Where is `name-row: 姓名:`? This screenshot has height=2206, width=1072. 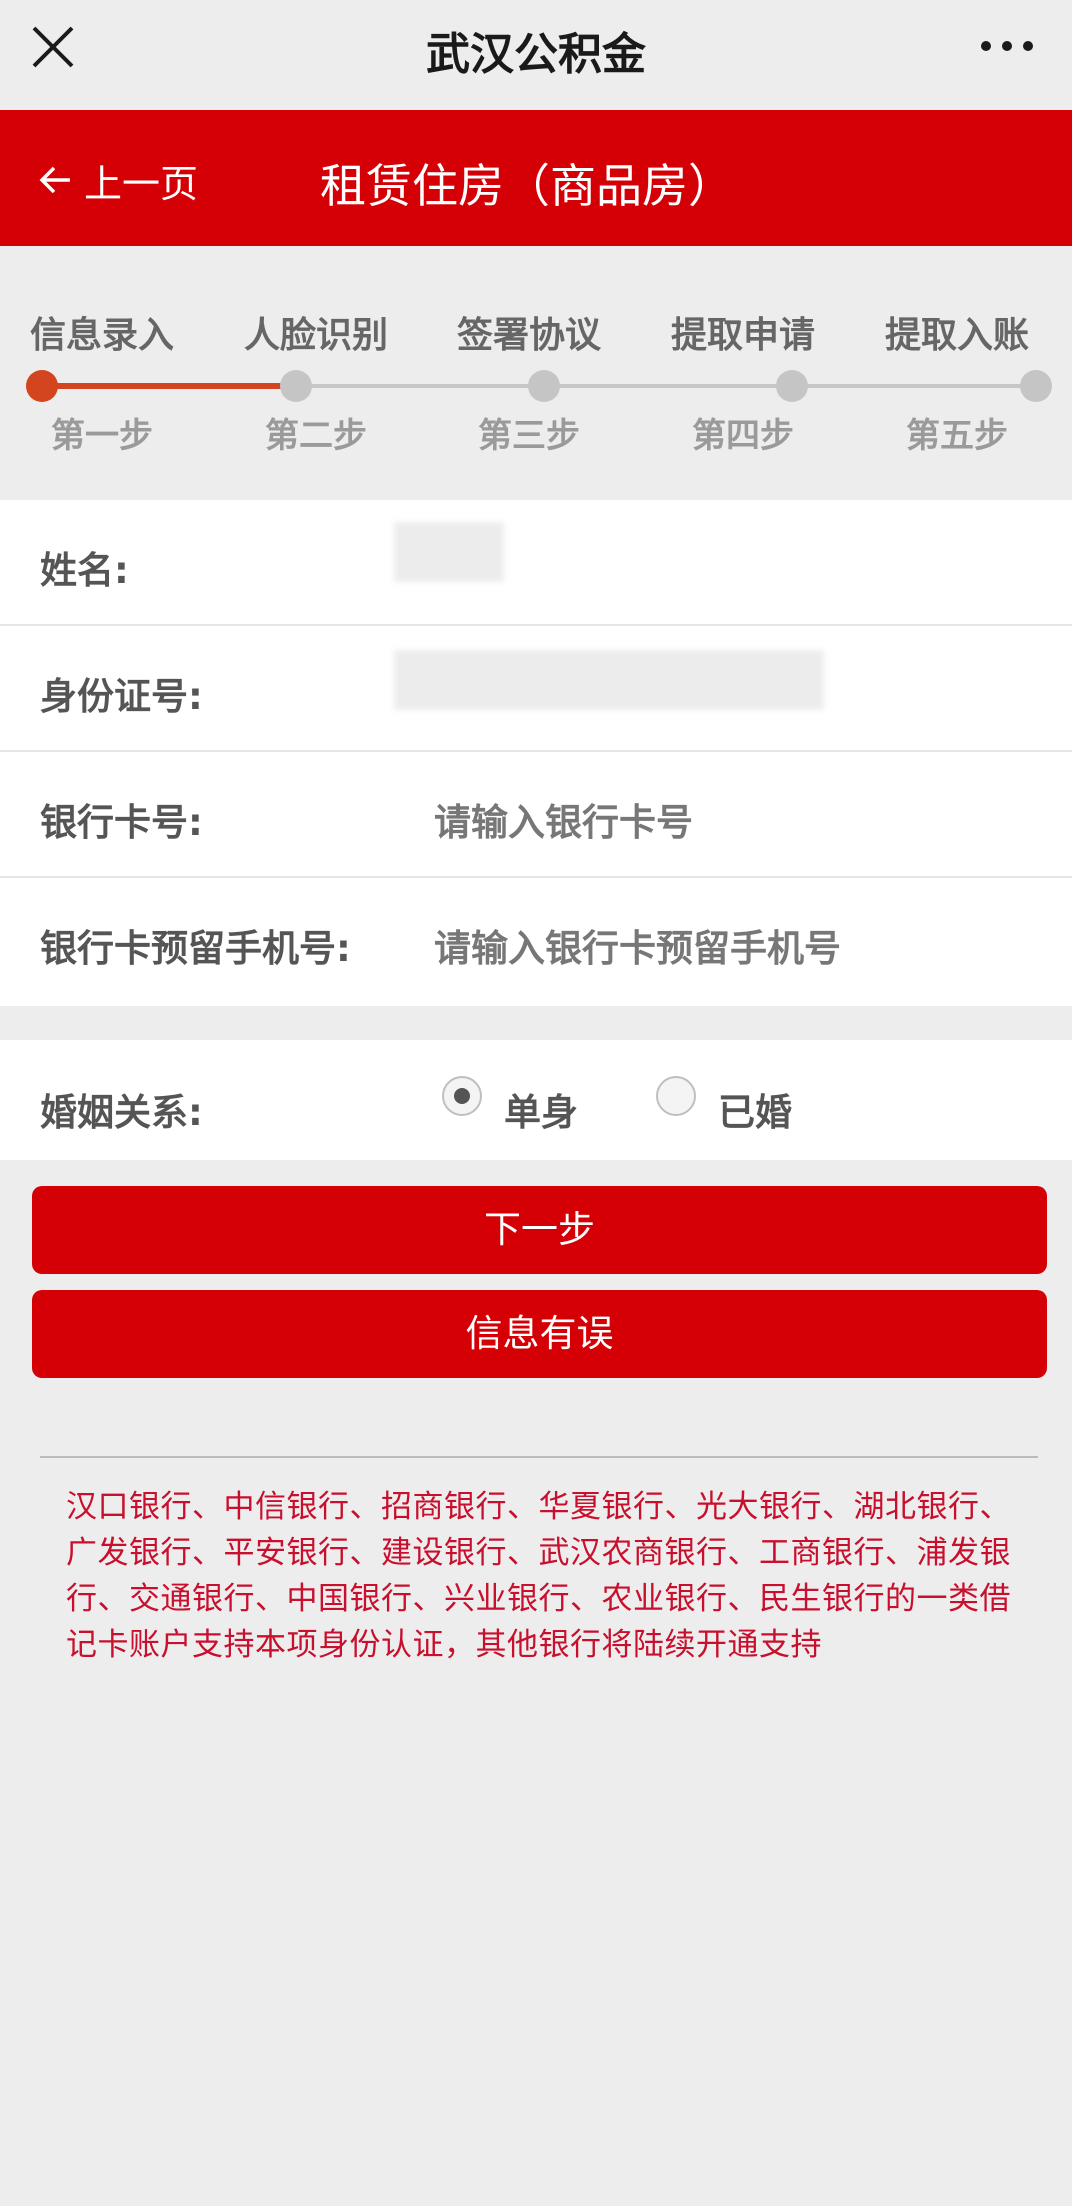
name-row: 姓名: is located at coordinates (536, 563).